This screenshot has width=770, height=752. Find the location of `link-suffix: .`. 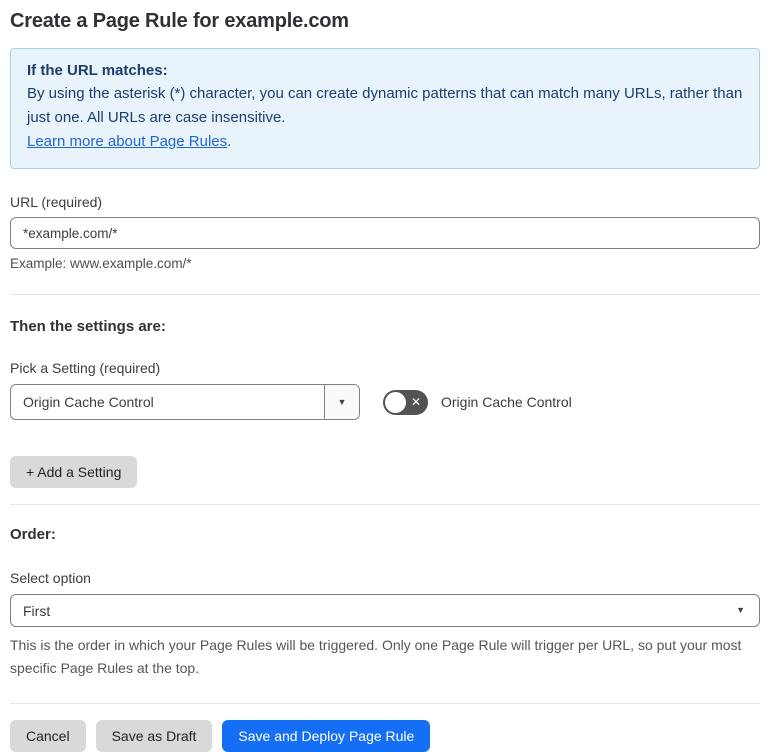

link-suffix: . is located at coordinates (229, 141).